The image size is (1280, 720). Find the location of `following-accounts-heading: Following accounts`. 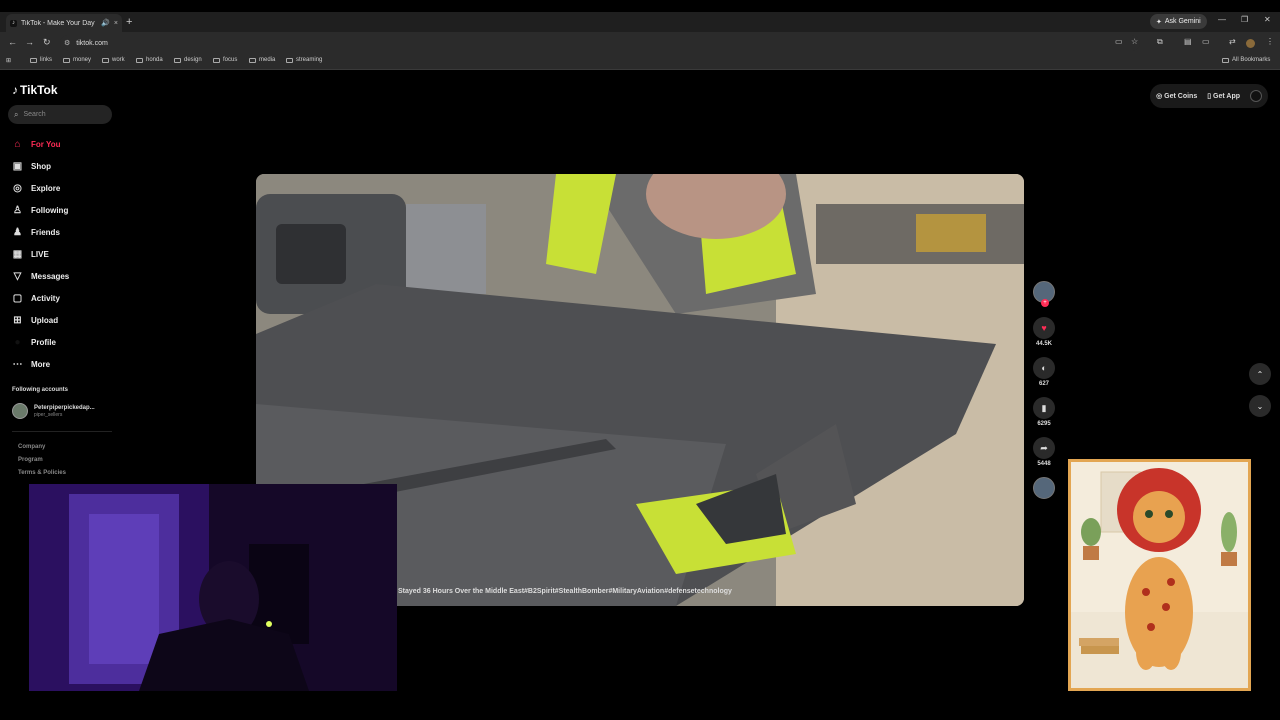

following-accounts-heading: Following accounts is located at coordinates (40, 390).